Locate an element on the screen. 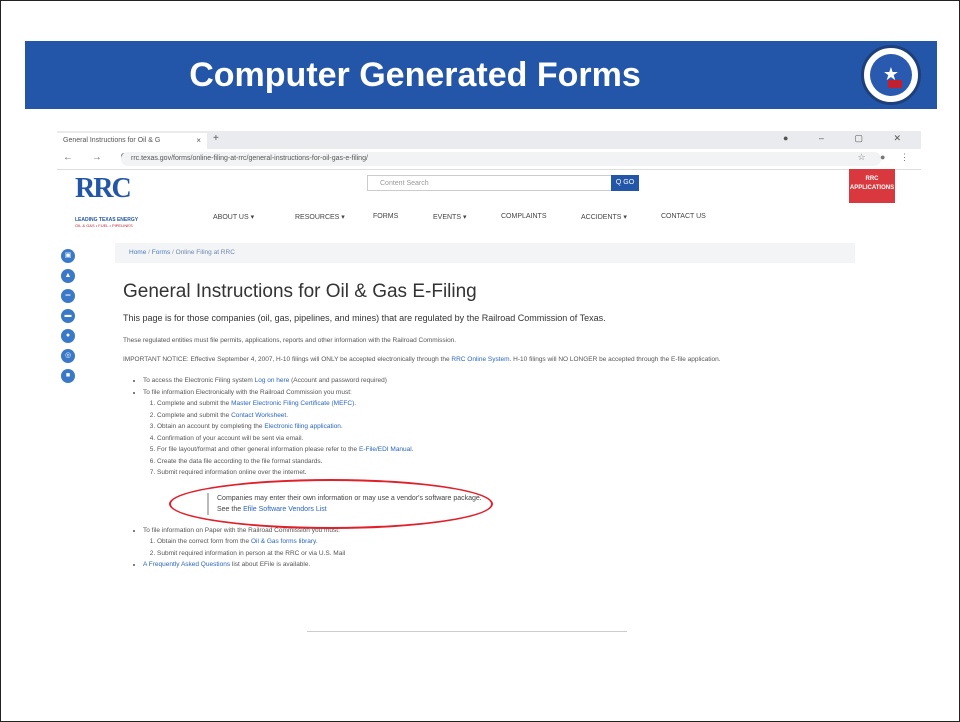  drop-icon: ● is located at coordinates (68, 336).